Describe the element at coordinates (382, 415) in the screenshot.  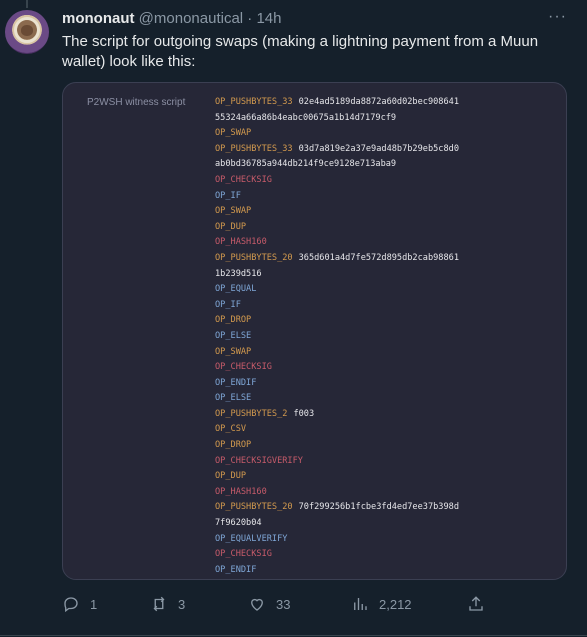
I see `script-line: OP_PUSHBYTES_2 f003` at that location.